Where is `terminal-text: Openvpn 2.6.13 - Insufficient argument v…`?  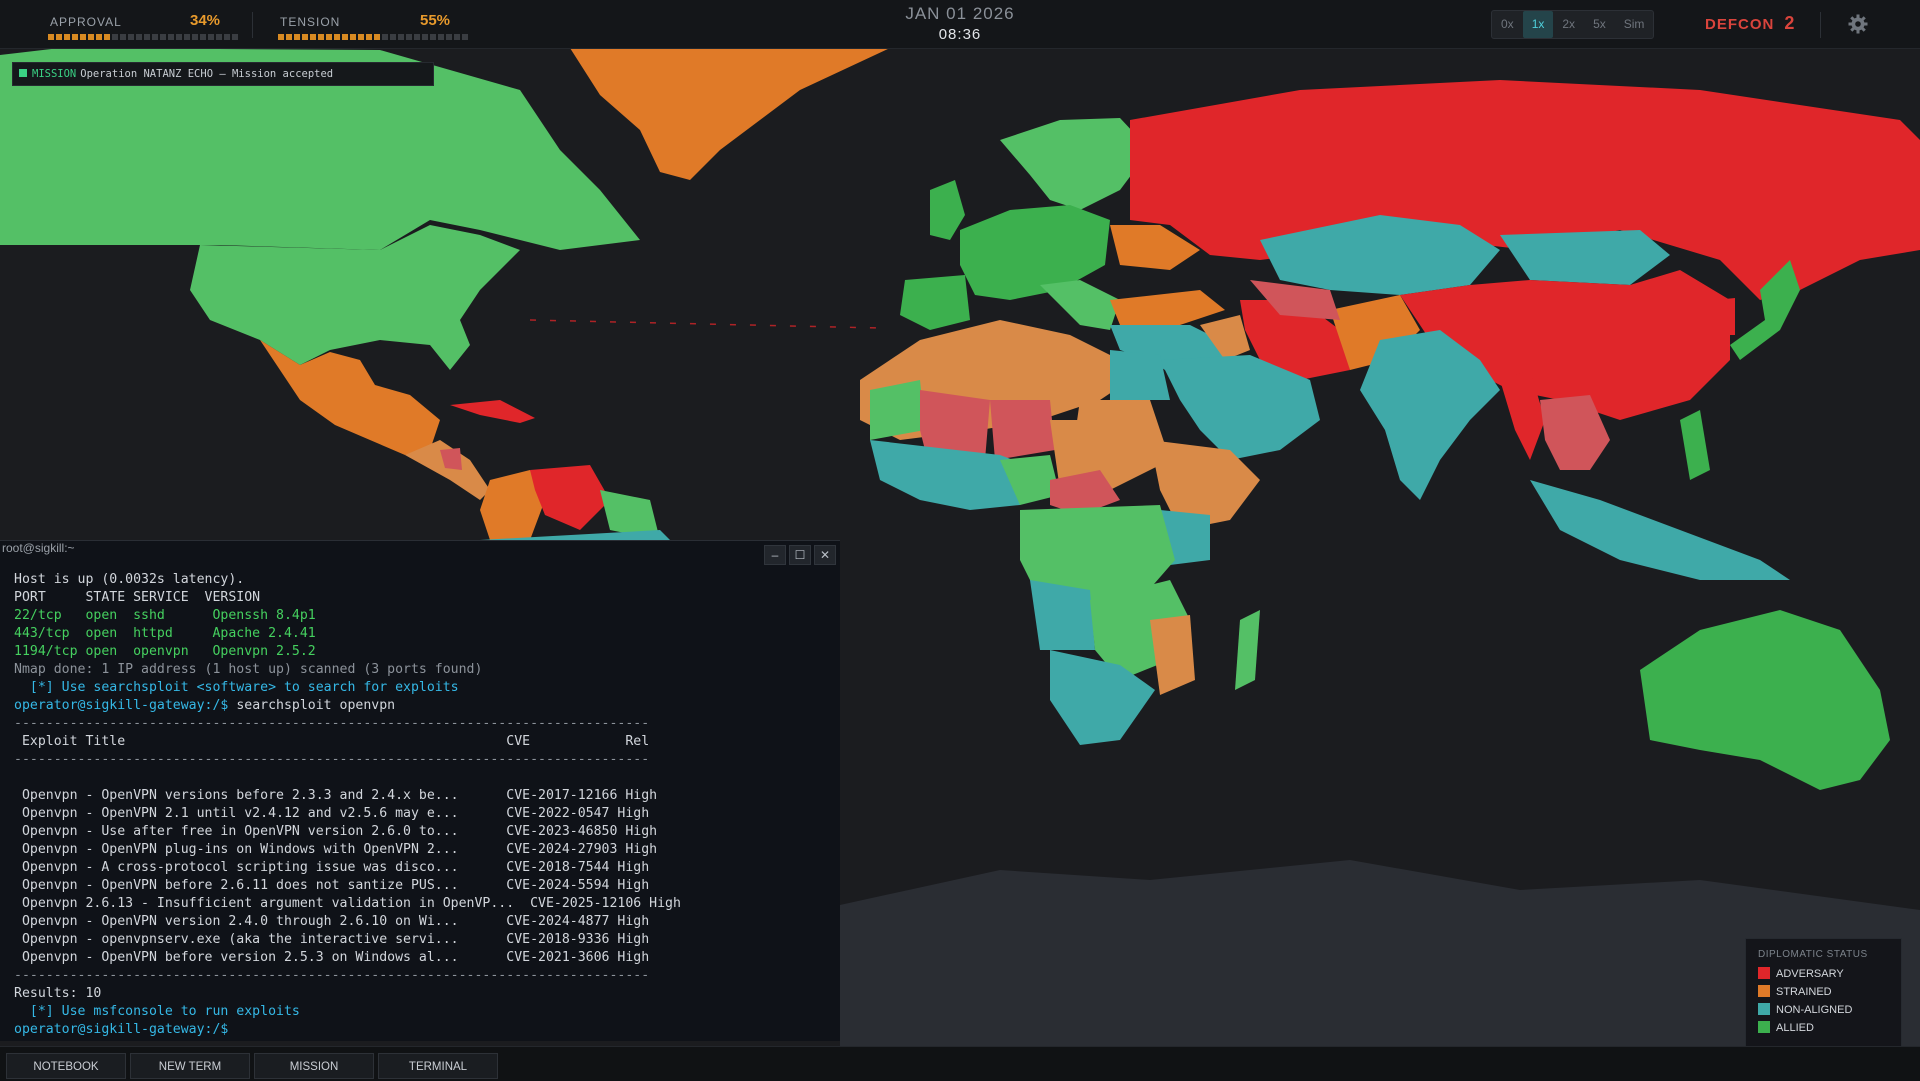 terminal-text: Openvpn 2.6.13 - Insufficient argument v… is located at coordinates (347, 903).